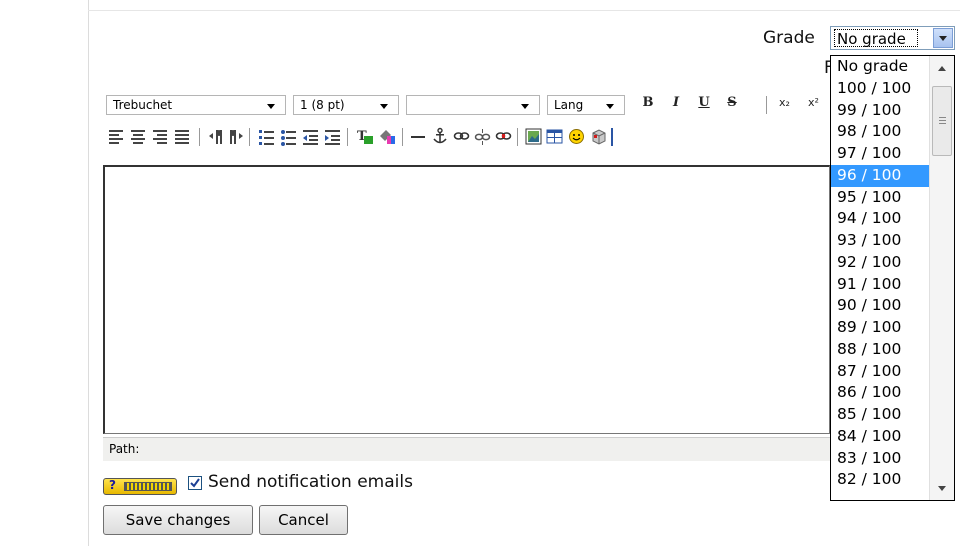 This screenshot has height=546, width=960. I want to click on checkmark-icon, so click(195, 483).